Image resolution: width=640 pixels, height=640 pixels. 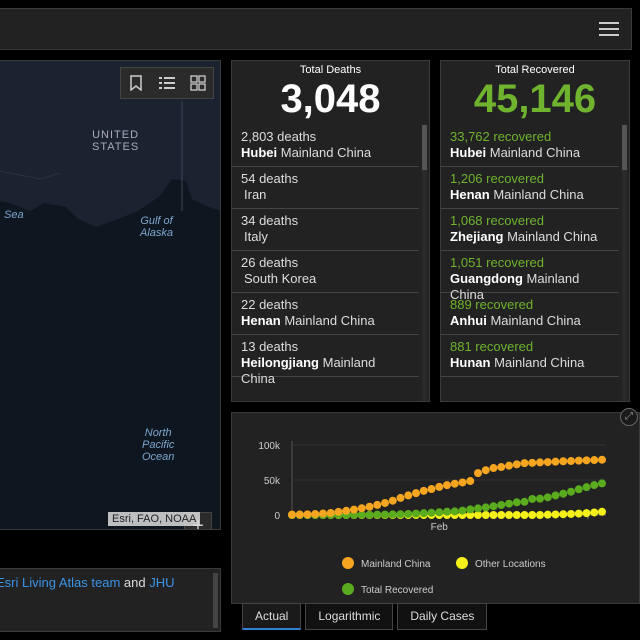 What do you see at coordinates (530, 356) in the screenshot?
I see `list-item: 881 recovered Hunan Mainland China` at bounding box center [530, 356].